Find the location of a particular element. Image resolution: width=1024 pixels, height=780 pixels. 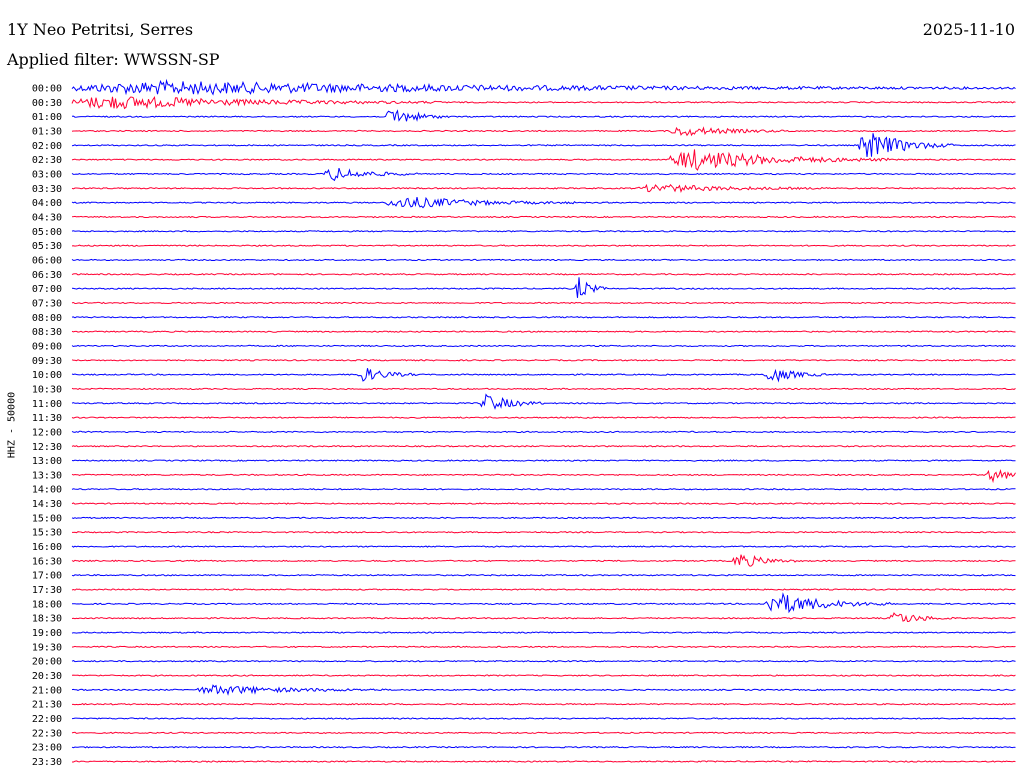

row-time-label: 22:00 is located at coordinates (47, 719).